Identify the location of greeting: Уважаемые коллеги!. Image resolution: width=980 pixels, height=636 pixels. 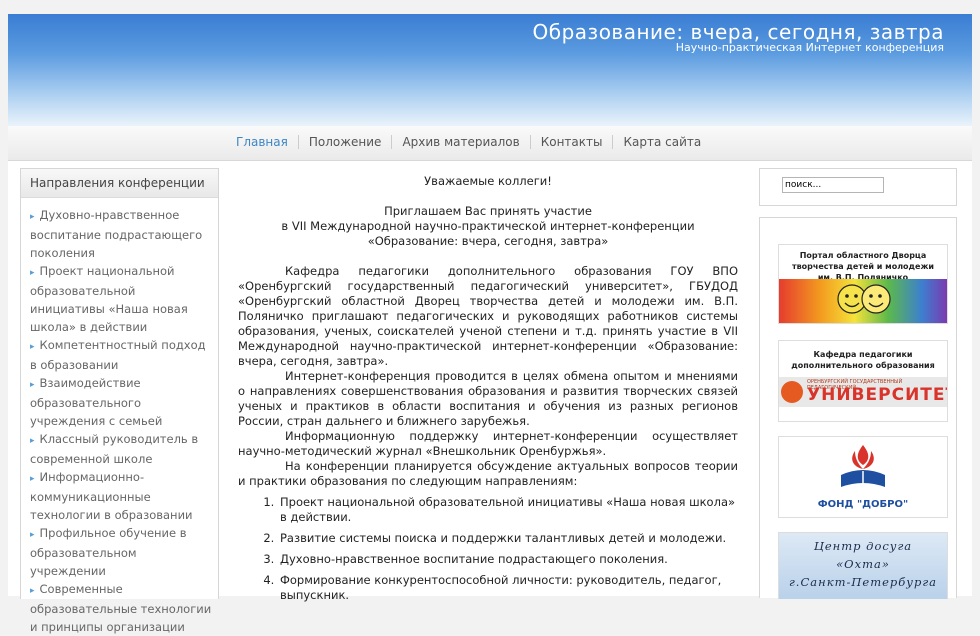
(488, 181).